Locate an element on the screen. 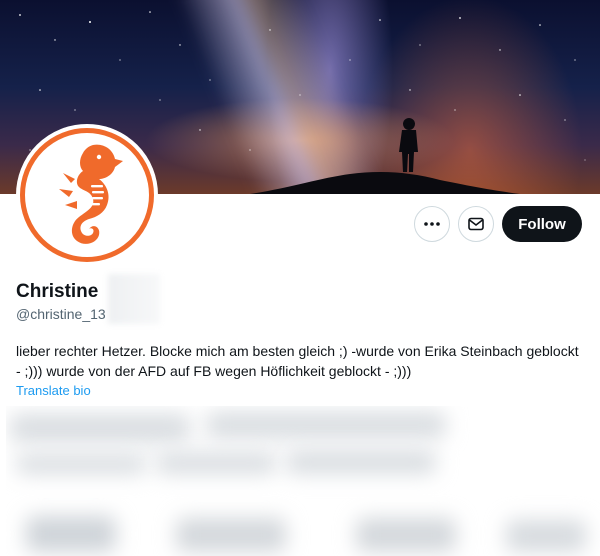 The image size is (600, 556). envelope-icon is located at coordinates (476, 224).